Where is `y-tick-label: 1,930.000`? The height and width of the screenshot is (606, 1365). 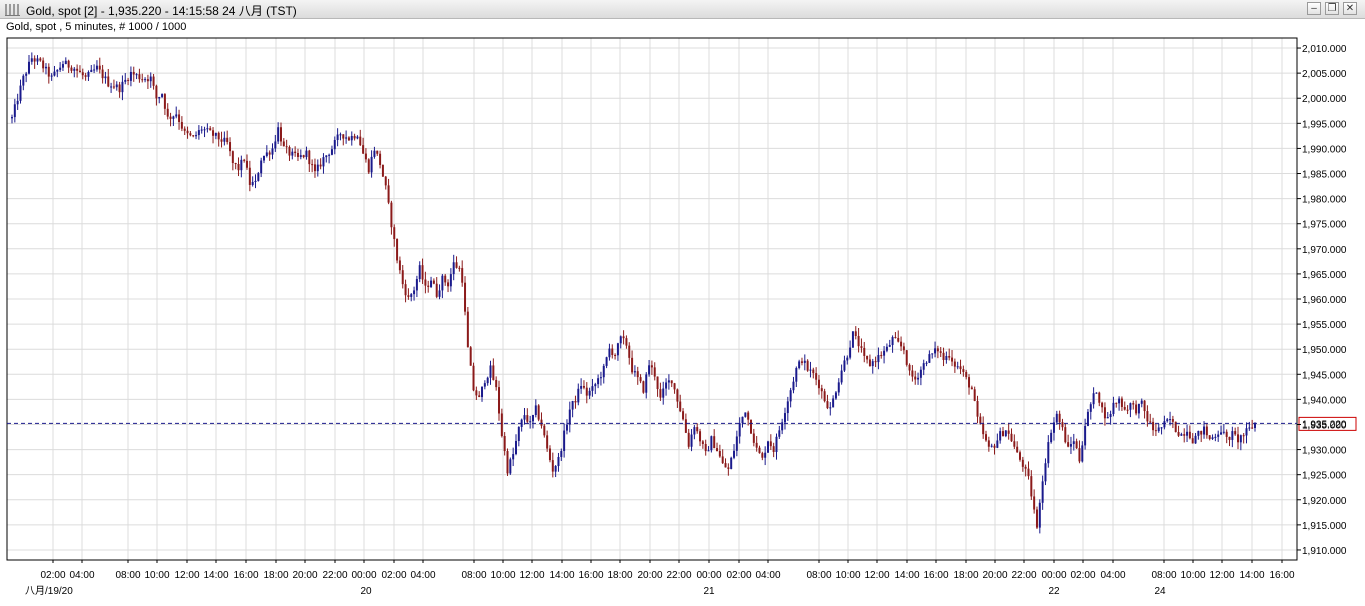 y-tick-label: 1,930.000 is located at coordinates (1324, 451).